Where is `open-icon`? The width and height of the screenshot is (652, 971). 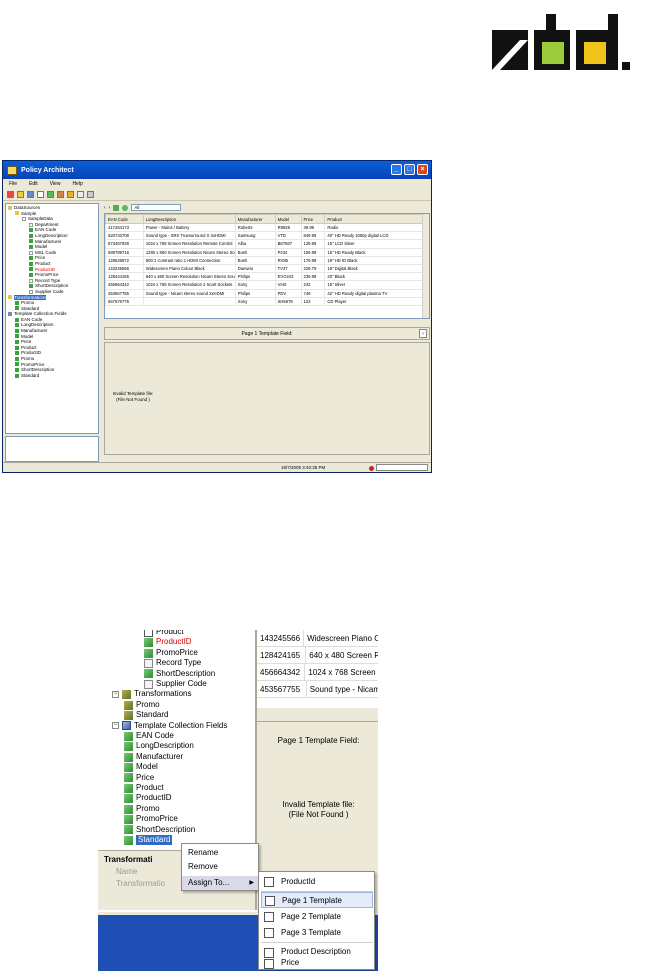 open-icon is located at coordinates (20, 194).